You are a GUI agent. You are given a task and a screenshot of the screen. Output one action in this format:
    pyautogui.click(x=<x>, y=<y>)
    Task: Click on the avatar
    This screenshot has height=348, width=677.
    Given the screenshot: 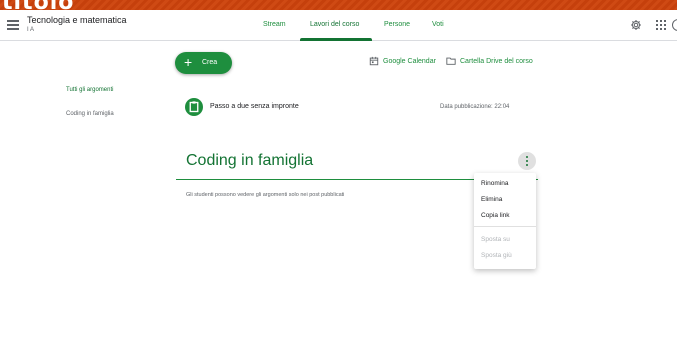 What is the action you would take?
    pyautogui.click(x=674, y=25)
    